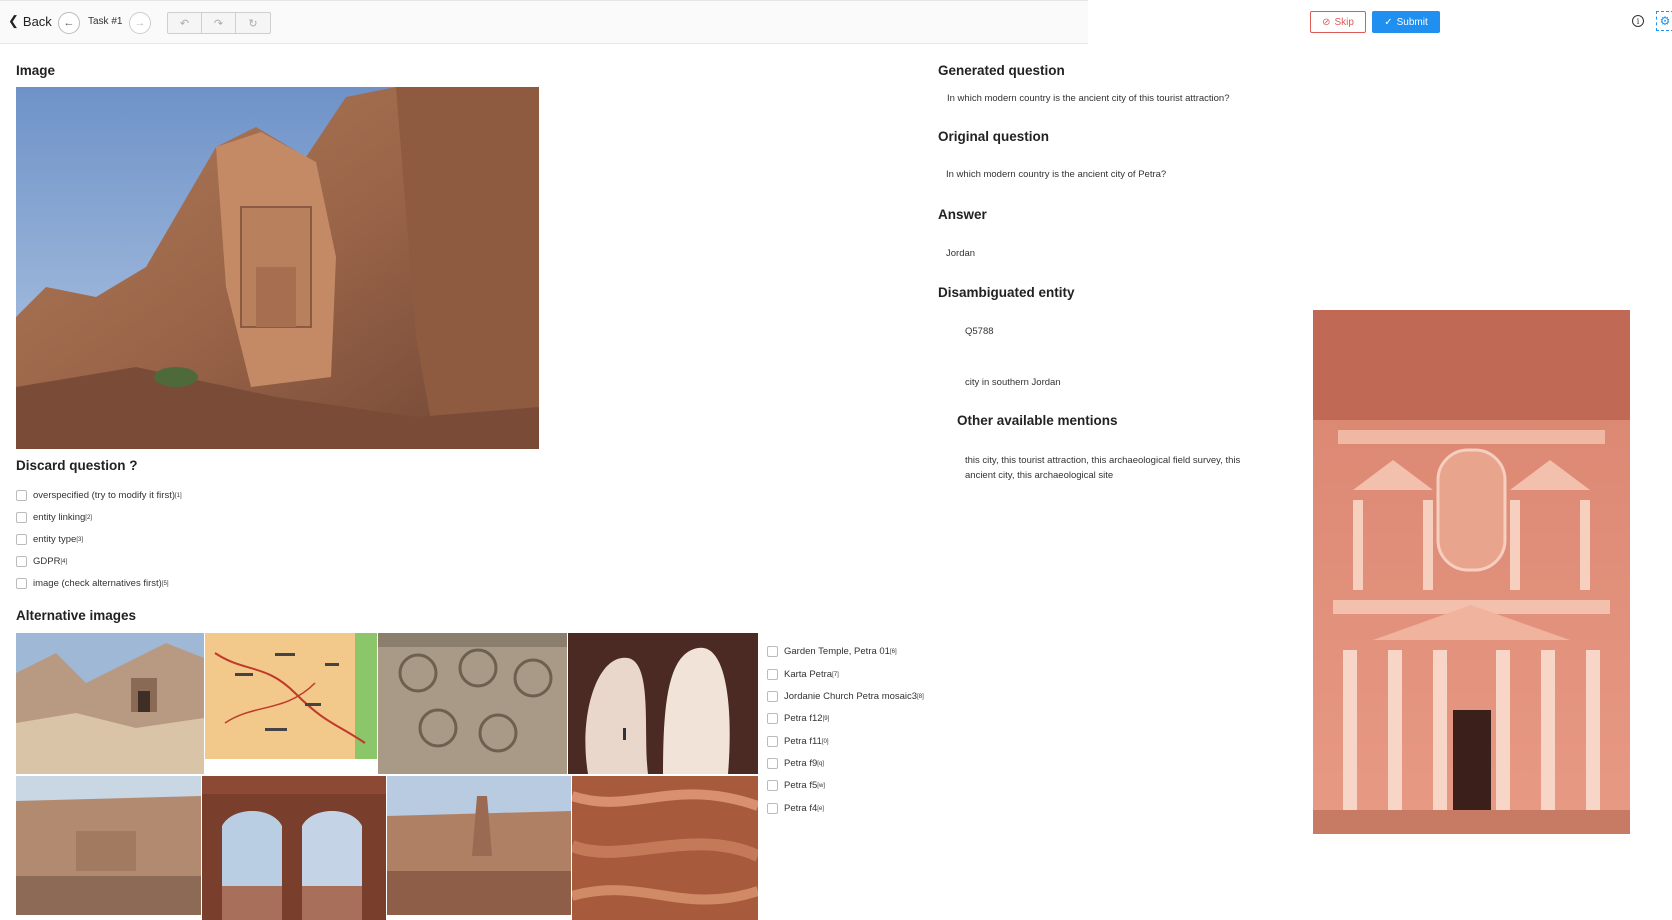 This screenshot has height=920, width=1672. I want to click on alt-image-petra-f5, so click(479, 845).